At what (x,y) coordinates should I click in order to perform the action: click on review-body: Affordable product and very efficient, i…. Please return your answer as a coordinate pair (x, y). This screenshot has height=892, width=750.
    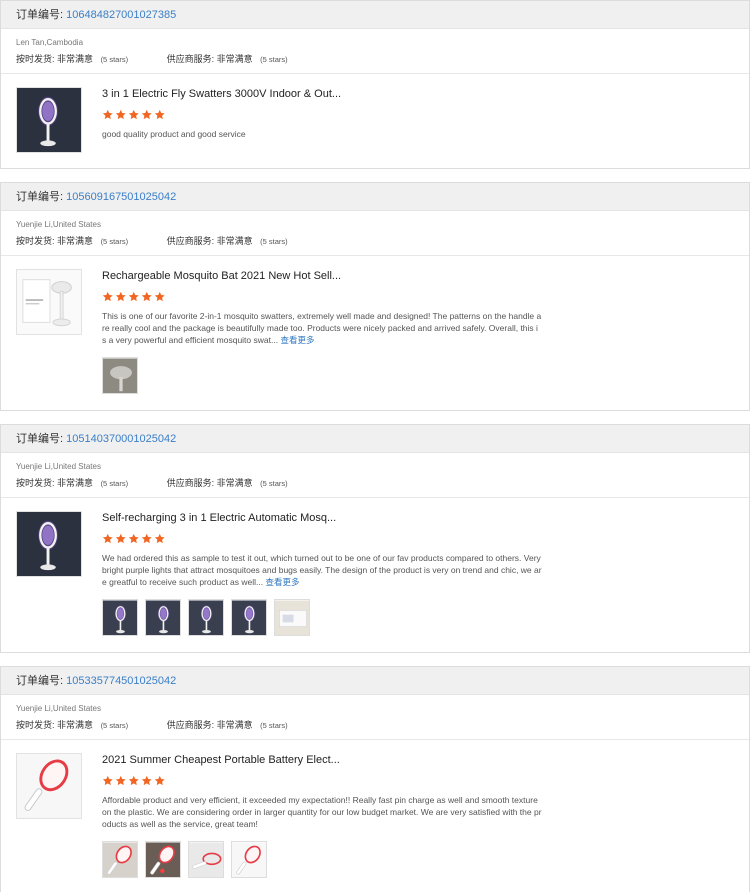
    Looking at the image, I should click on (322, 812).